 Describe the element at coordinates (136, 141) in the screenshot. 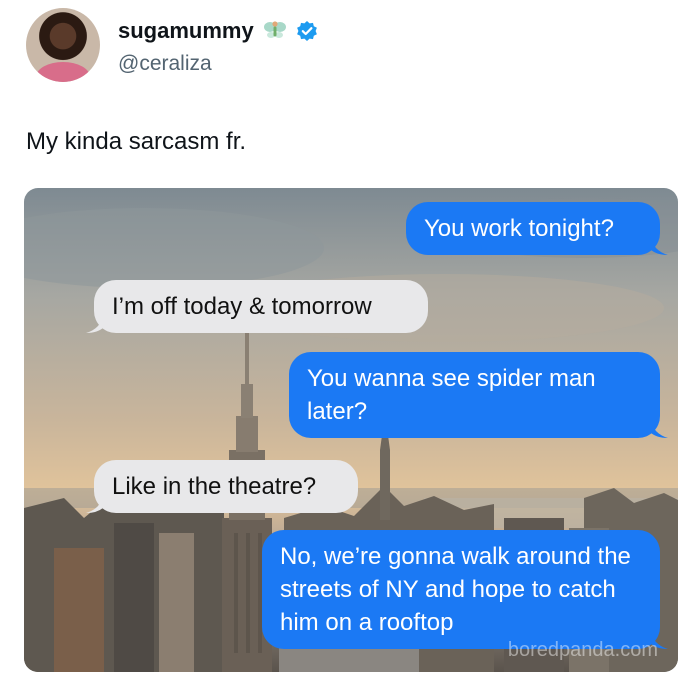

I see `tweet-text: My kinda sarcasm fr.` at that location.